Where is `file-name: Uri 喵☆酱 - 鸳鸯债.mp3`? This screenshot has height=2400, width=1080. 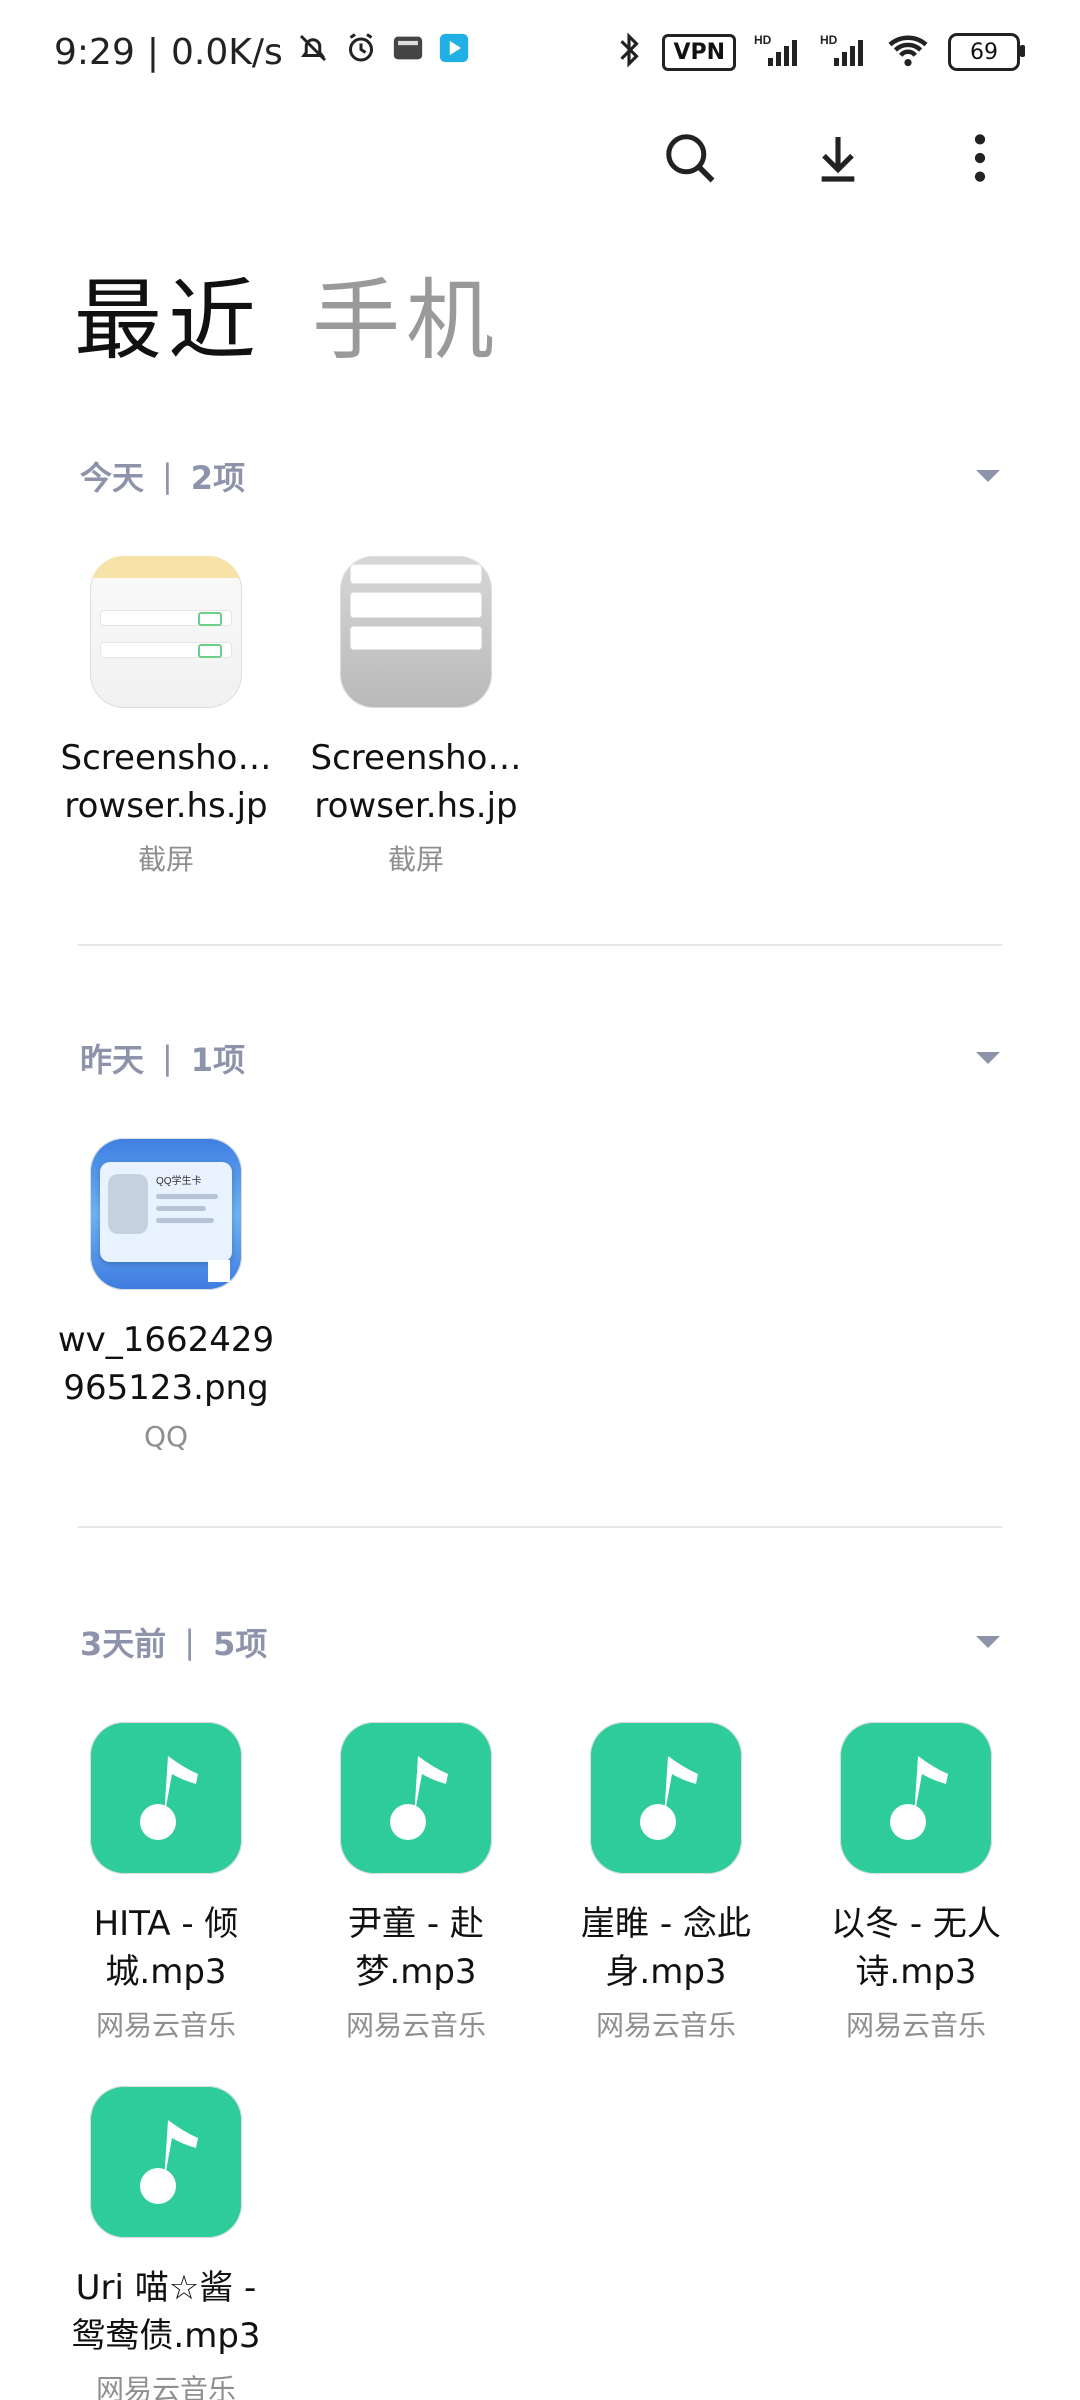 file-name: Uri 喵☆酱 - 鸳鸯债.mp3 is located at coordinates (166, 2312).